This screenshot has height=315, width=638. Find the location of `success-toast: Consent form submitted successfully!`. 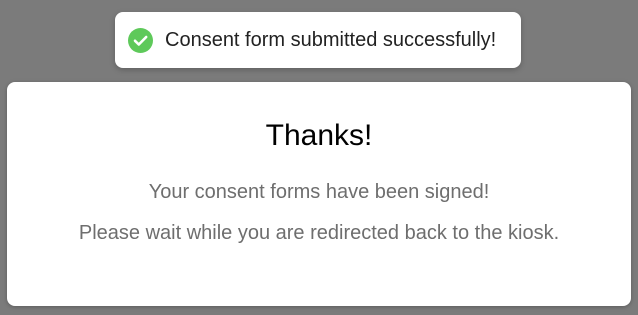

success-toast: Consent form submitted successfully! is located at coordinates (318, 40).